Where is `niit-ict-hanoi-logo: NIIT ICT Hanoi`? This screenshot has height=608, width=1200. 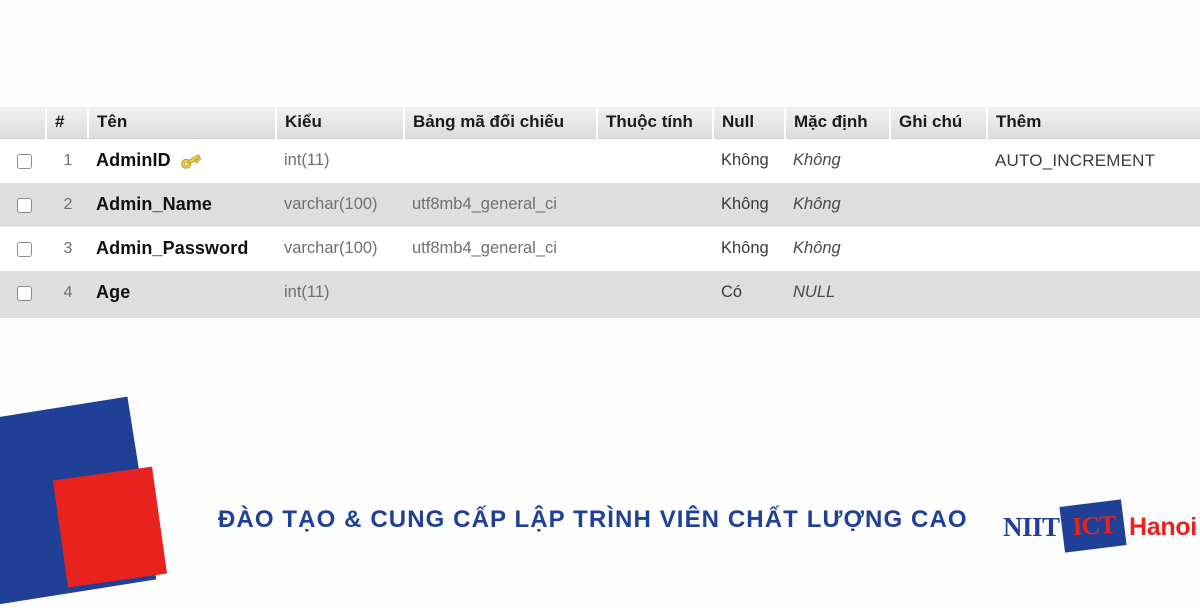
niit-ict-hanoi-logo: NIIT ICT Hanoi is located at coordinates (1100, 526).